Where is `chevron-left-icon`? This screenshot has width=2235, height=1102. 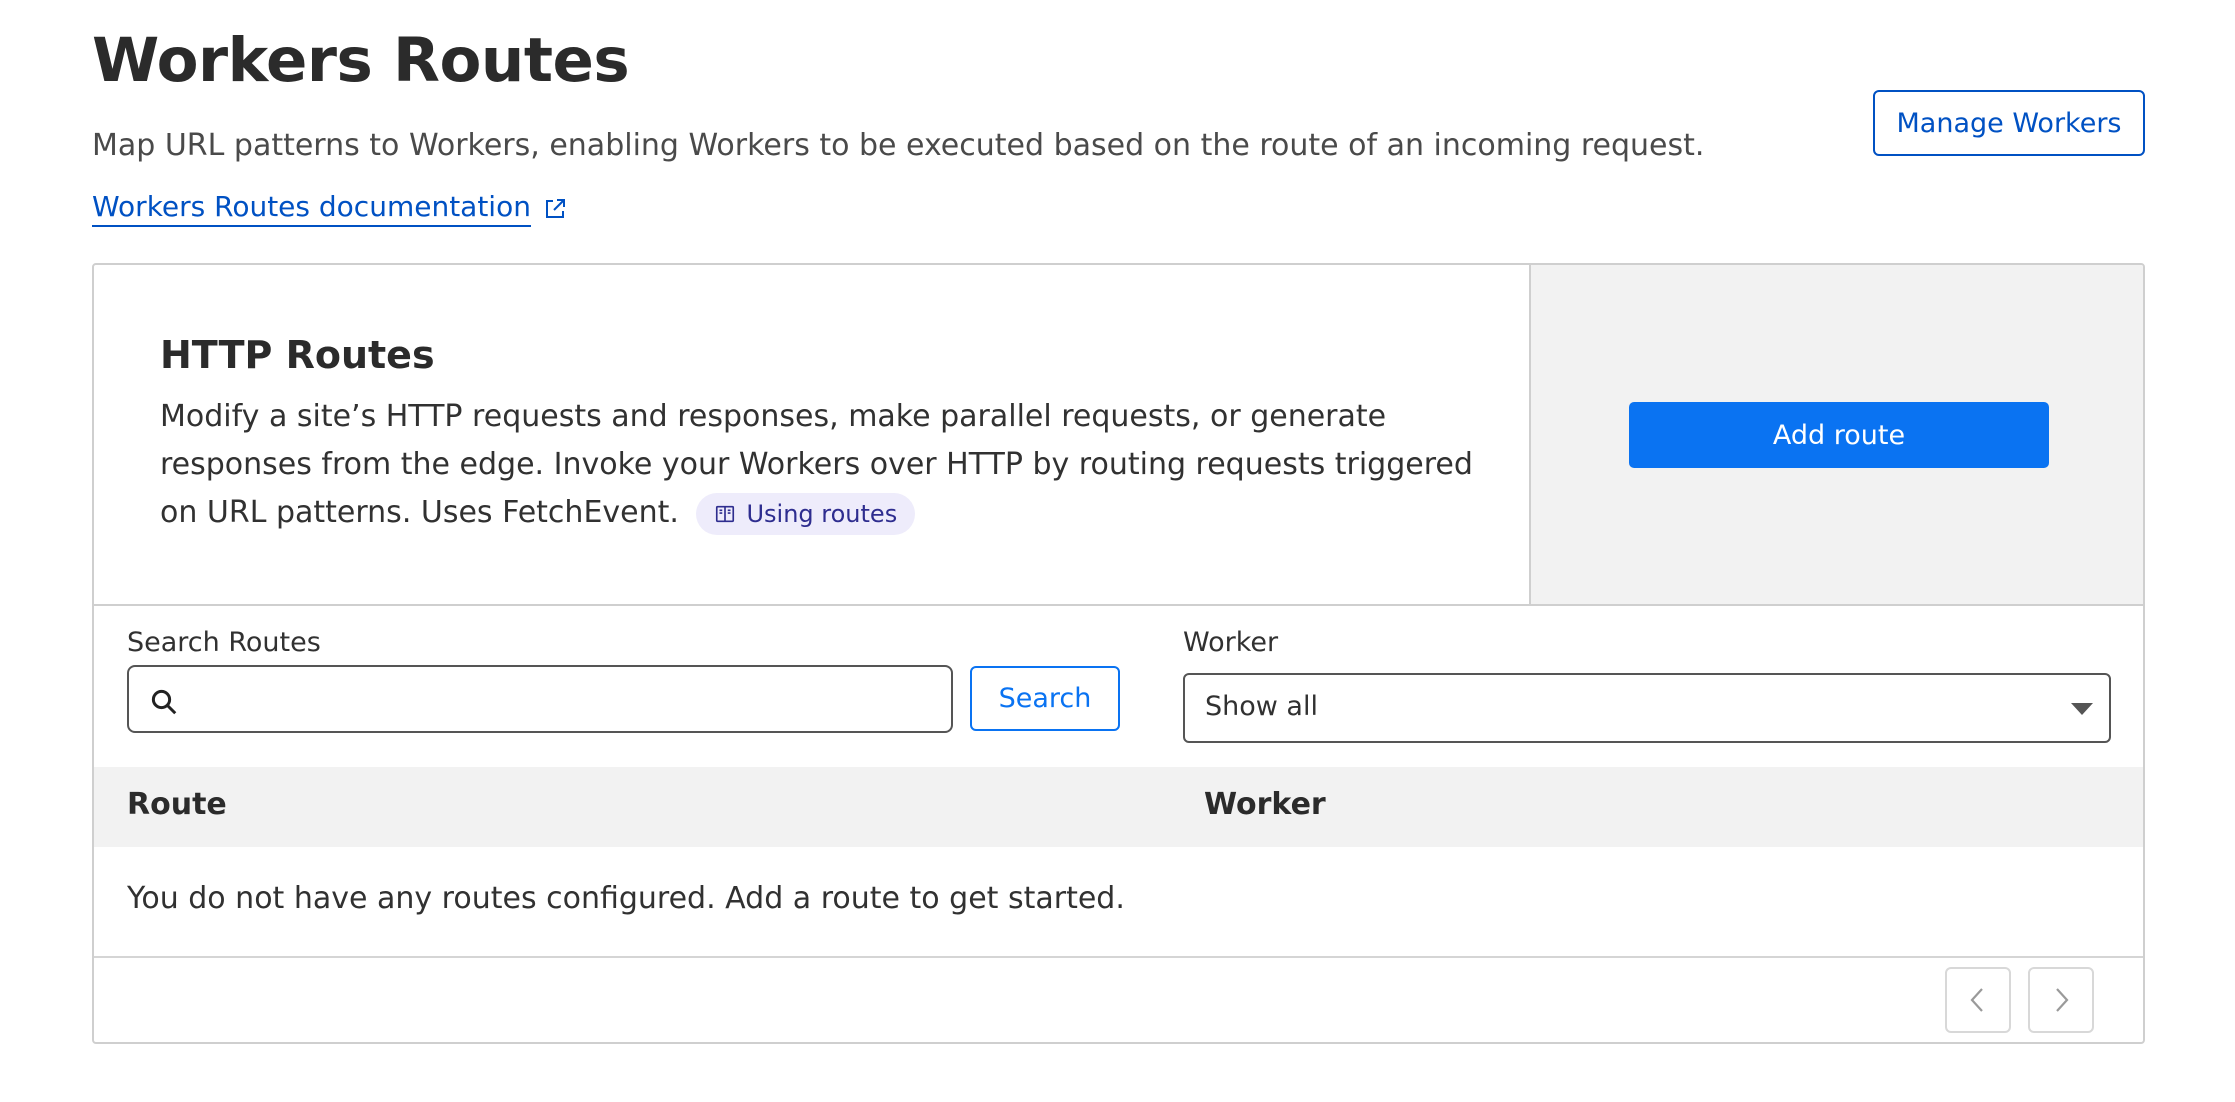 chevron-left-icon is located at coordinates (1976, 1000).